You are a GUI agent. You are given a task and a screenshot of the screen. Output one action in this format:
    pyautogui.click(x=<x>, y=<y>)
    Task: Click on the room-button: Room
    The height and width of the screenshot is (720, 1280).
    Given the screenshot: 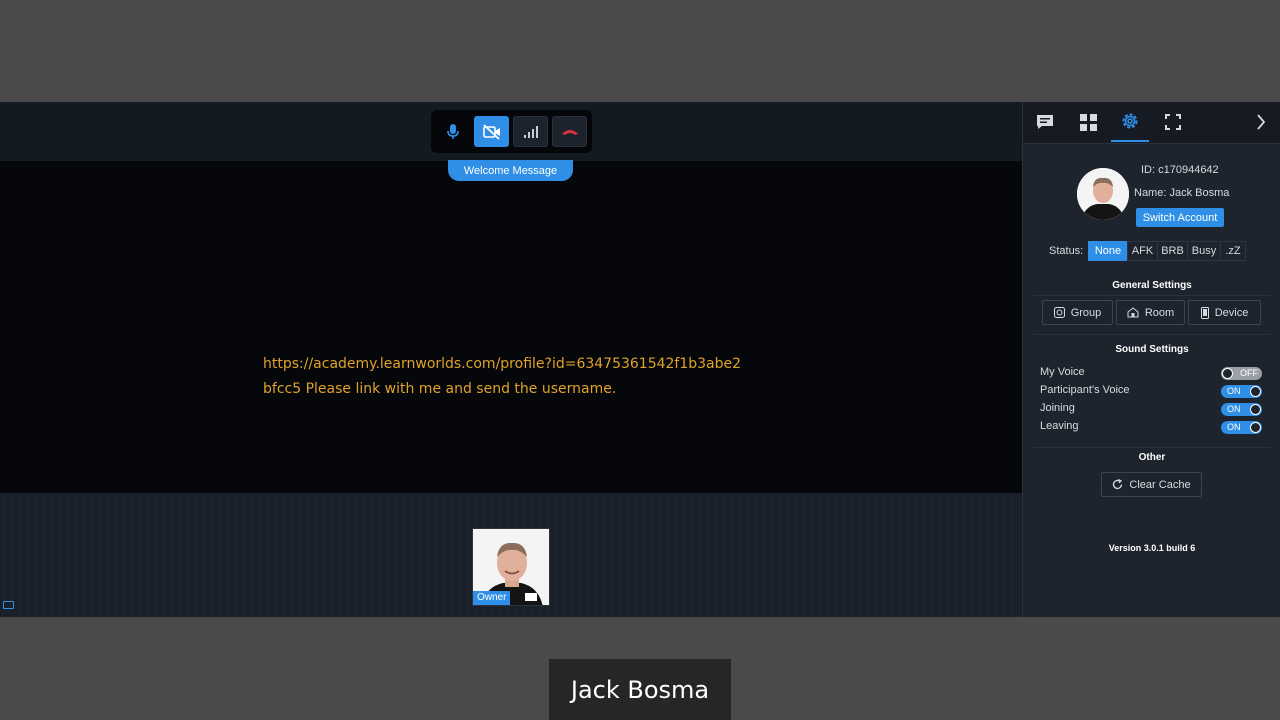 What is the action you would take?
    pyautogui.click(x=1150, y=312)
    